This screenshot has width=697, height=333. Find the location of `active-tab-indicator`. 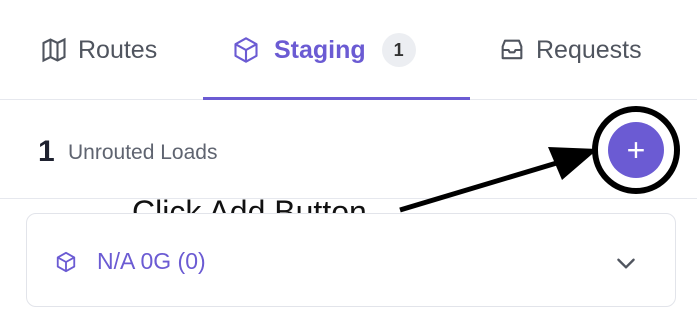

active-tab-indicator is located at coordinates (336, 98).